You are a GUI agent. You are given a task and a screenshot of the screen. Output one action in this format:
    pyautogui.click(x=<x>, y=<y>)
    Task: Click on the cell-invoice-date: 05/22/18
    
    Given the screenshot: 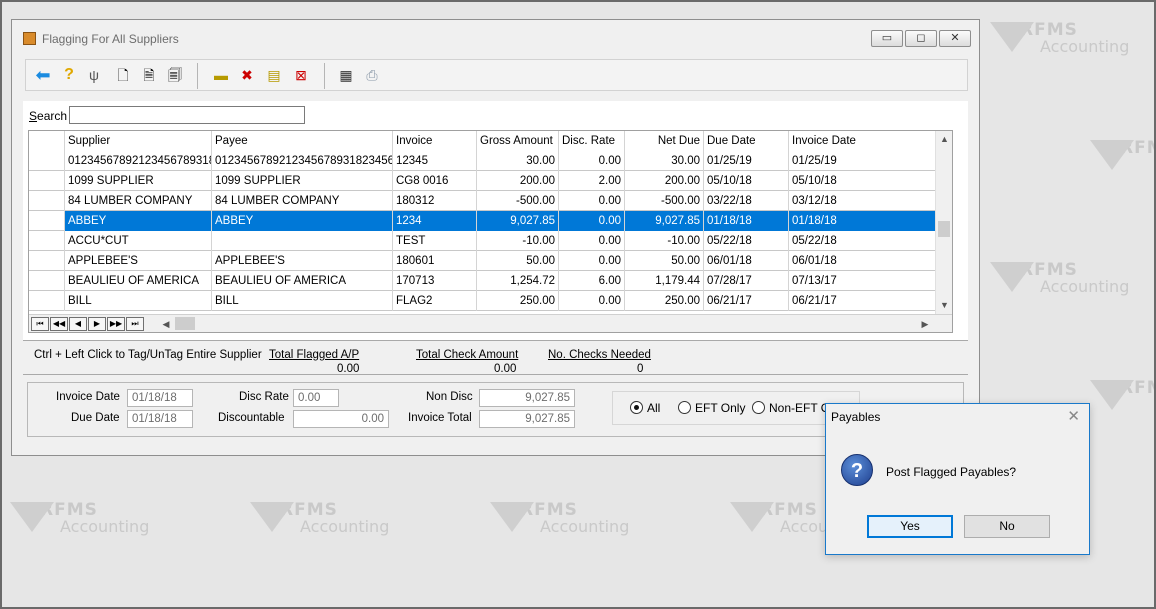 What is the action you would take?
    pyautogui.click(x=862, y=241)
    